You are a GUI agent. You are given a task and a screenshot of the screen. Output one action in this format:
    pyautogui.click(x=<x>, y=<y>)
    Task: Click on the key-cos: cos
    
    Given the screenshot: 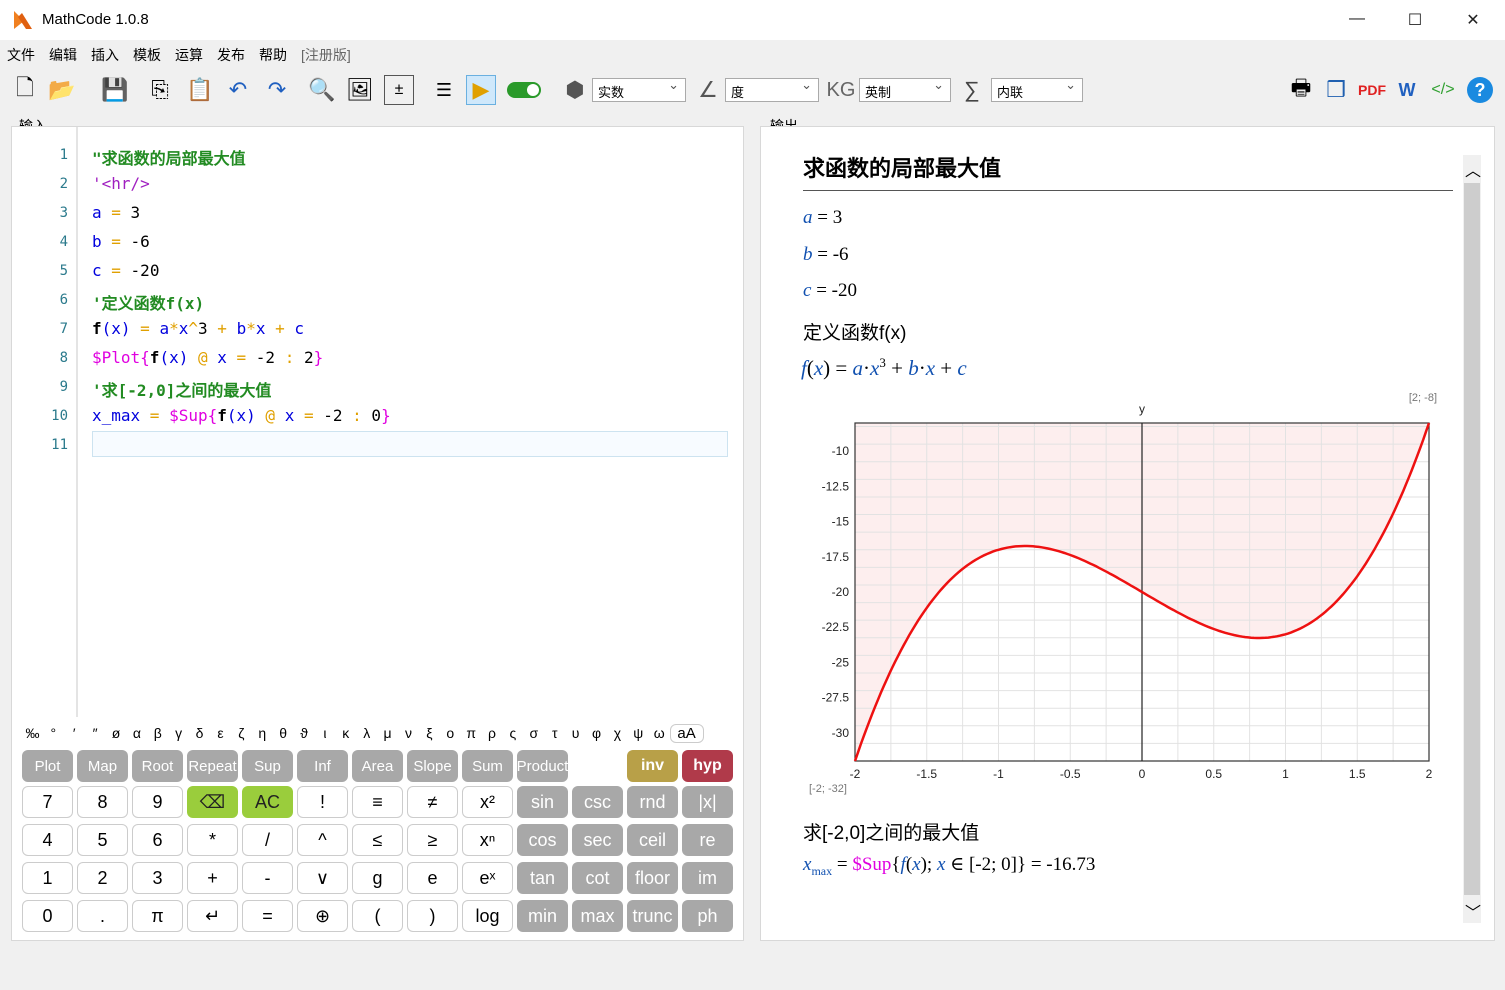 What is the action you would take?
    pyautogui.click(x=542, y=840)
    